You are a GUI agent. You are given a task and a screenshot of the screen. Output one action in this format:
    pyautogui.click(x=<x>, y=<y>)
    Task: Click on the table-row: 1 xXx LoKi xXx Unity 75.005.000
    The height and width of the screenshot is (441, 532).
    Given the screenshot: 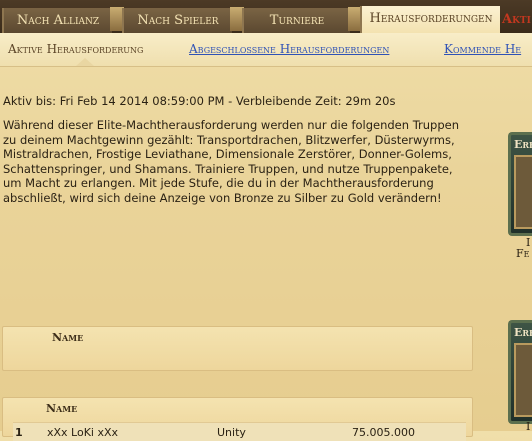 What is the action you would take?
    pyautogui.click(x=239, y=431)
    